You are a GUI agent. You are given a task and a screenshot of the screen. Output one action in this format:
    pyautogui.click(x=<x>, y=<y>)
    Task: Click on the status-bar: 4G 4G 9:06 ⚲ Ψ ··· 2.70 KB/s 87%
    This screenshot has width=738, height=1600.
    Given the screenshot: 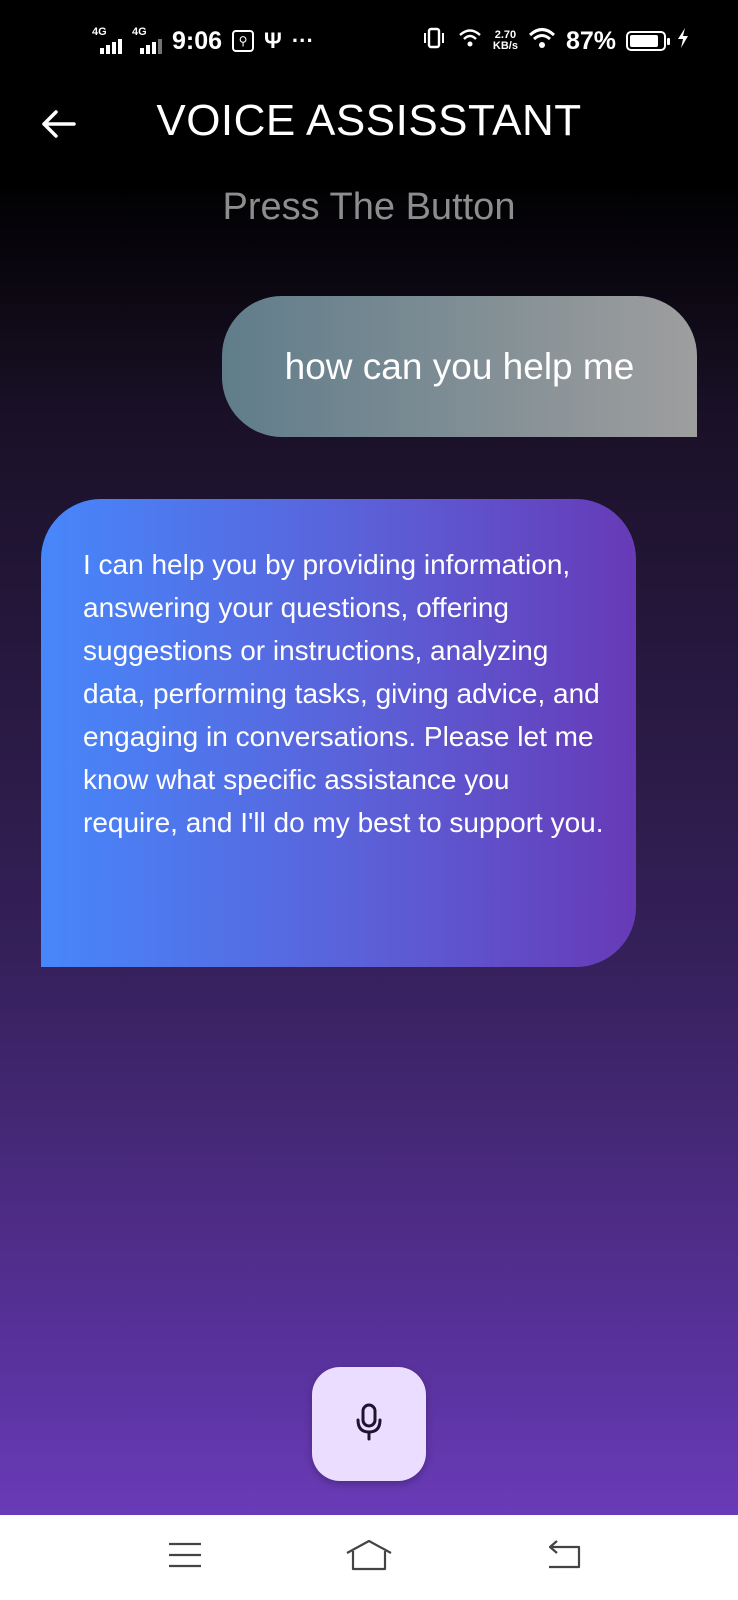 What is the action you would take?
    pyautogui.click(x=369, y=41)
    